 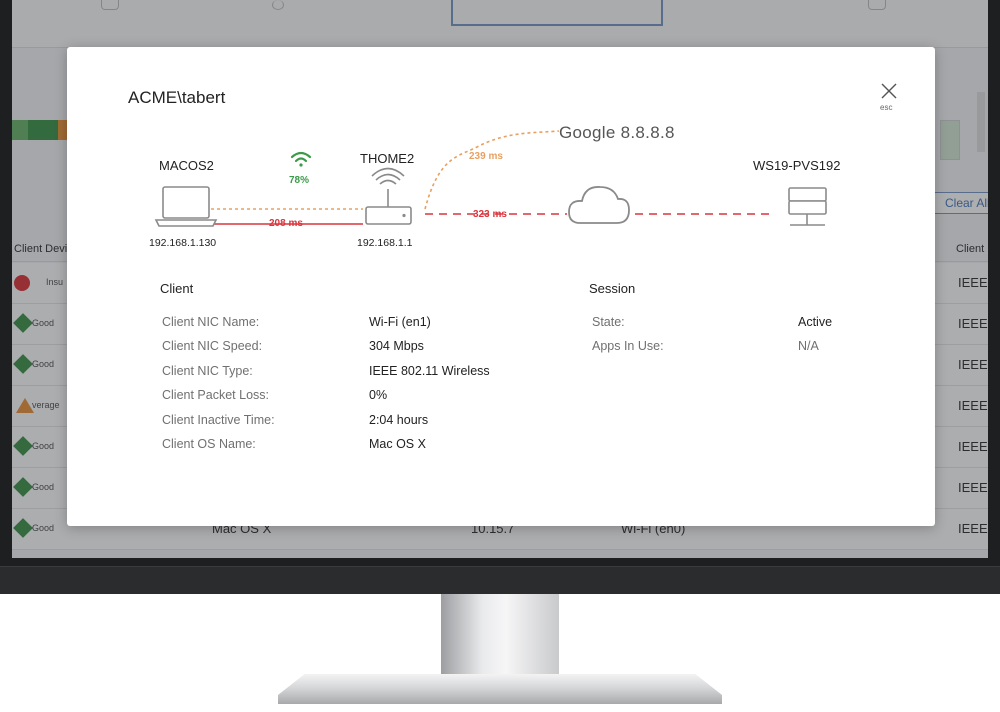 What do you see at coordinates (400, 322) in the screenshot?
I see `client-nic-name-value: Wi-Fi (en1)` at bounding box center [400, 322].